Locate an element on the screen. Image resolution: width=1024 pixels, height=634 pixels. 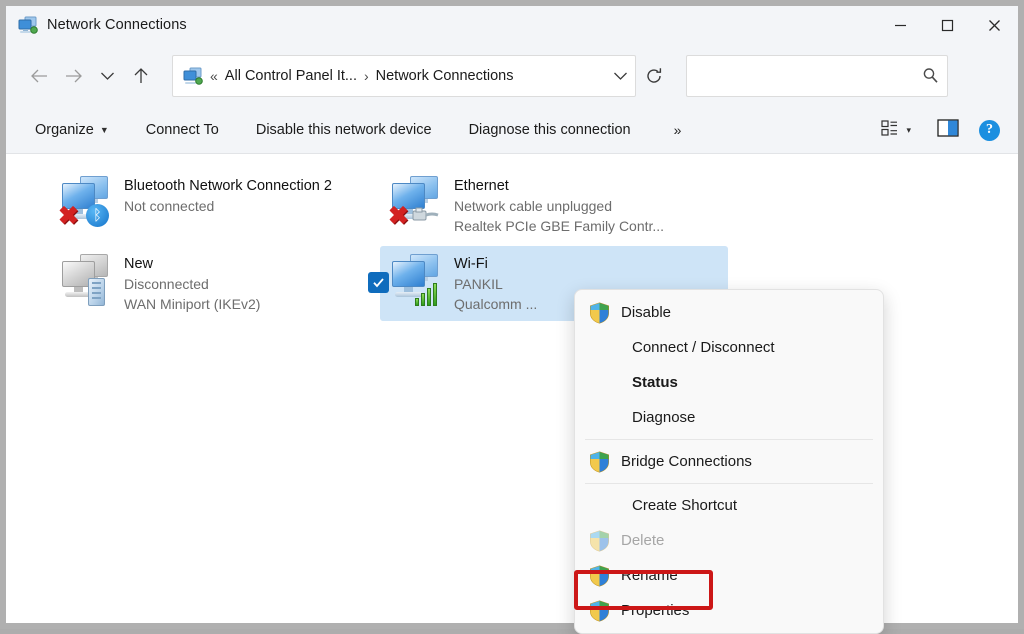
toolbar-diagnose-label: Diagnose this connection is located at coordinates (549, 130).